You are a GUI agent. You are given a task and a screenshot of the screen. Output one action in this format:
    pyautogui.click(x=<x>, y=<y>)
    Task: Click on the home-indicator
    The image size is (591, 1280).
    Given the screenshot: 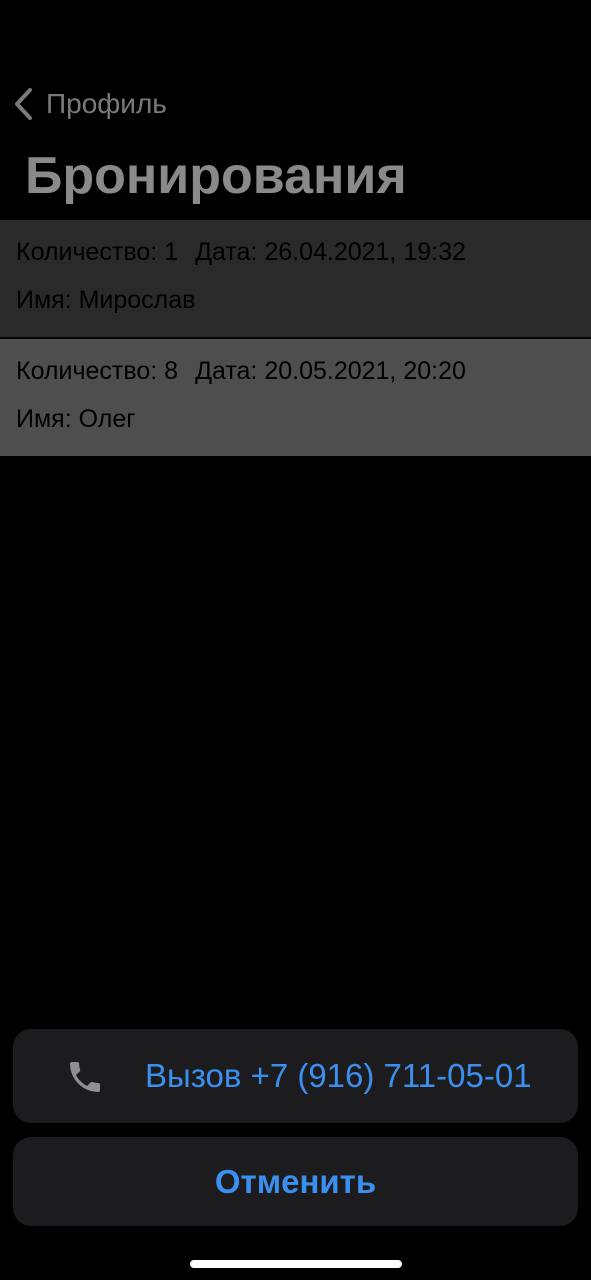 What is the action you would take?
    pyautogui.click(x=296, y=1264)
    